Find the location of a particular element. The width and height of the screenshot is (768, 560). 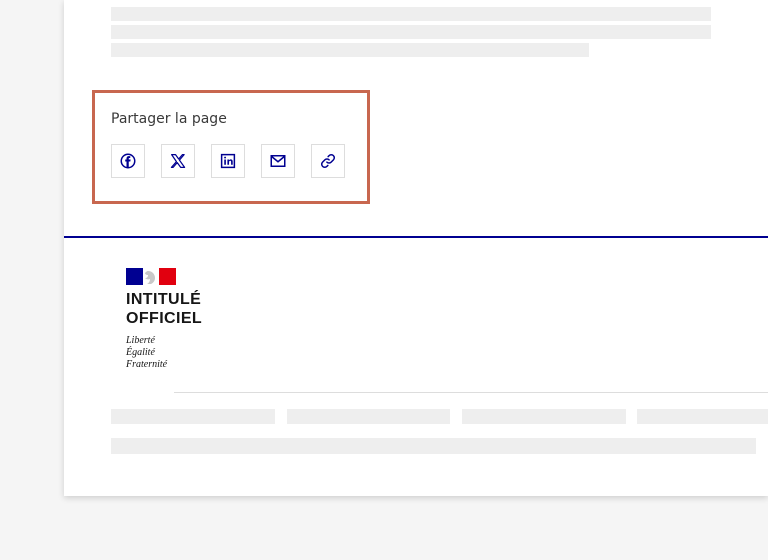

x-icon is located at coordinates (178, 161).